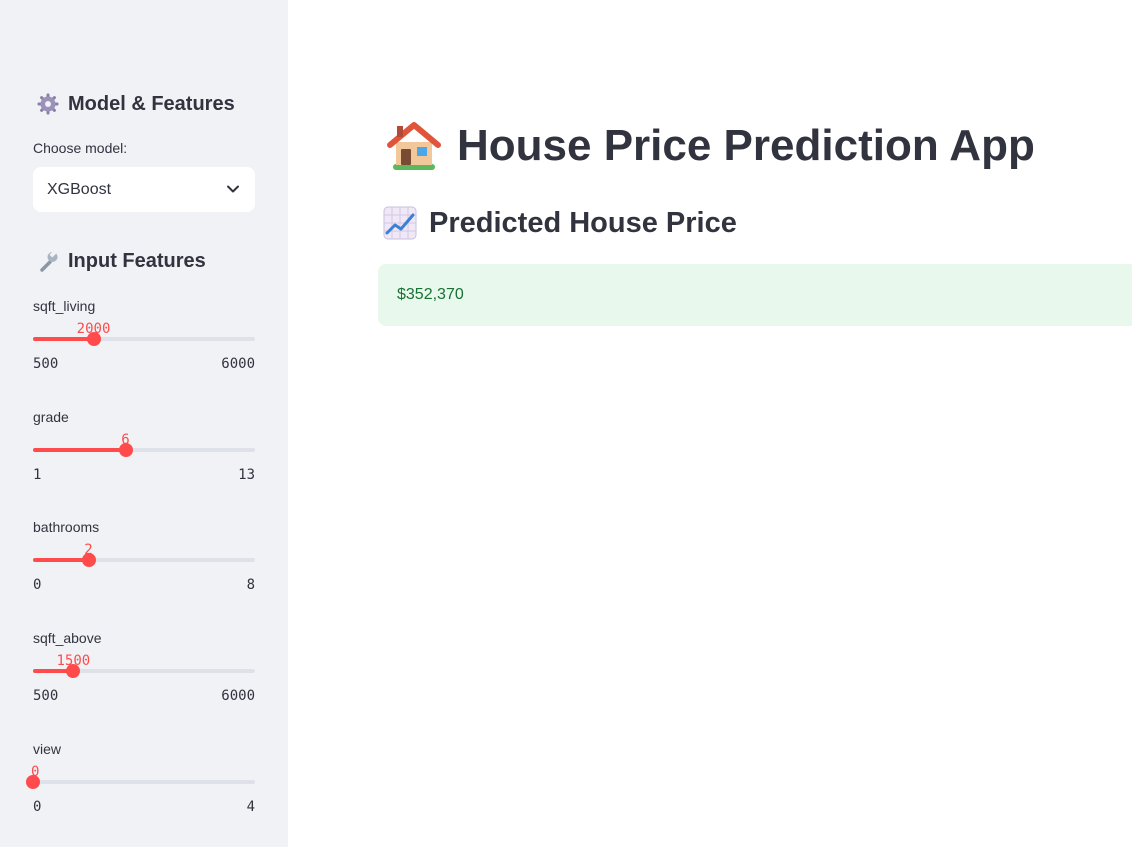  What do you see at coordinates (246, 475) in the screenshot?
I see `slider-max: 13` at bounding box center [246, 475].